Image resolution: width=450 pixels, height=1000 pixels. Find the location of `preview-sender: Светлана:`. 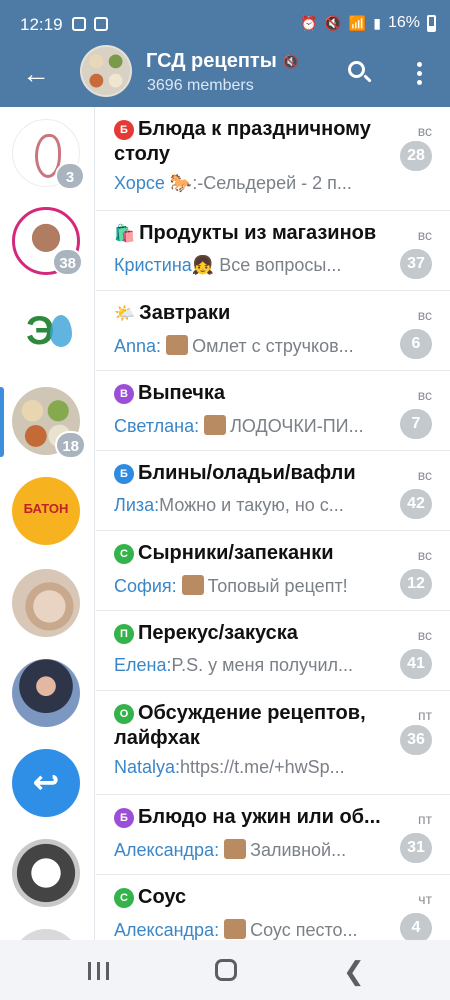

preview-sender: Светлана: is located at coordinates (157, 426).